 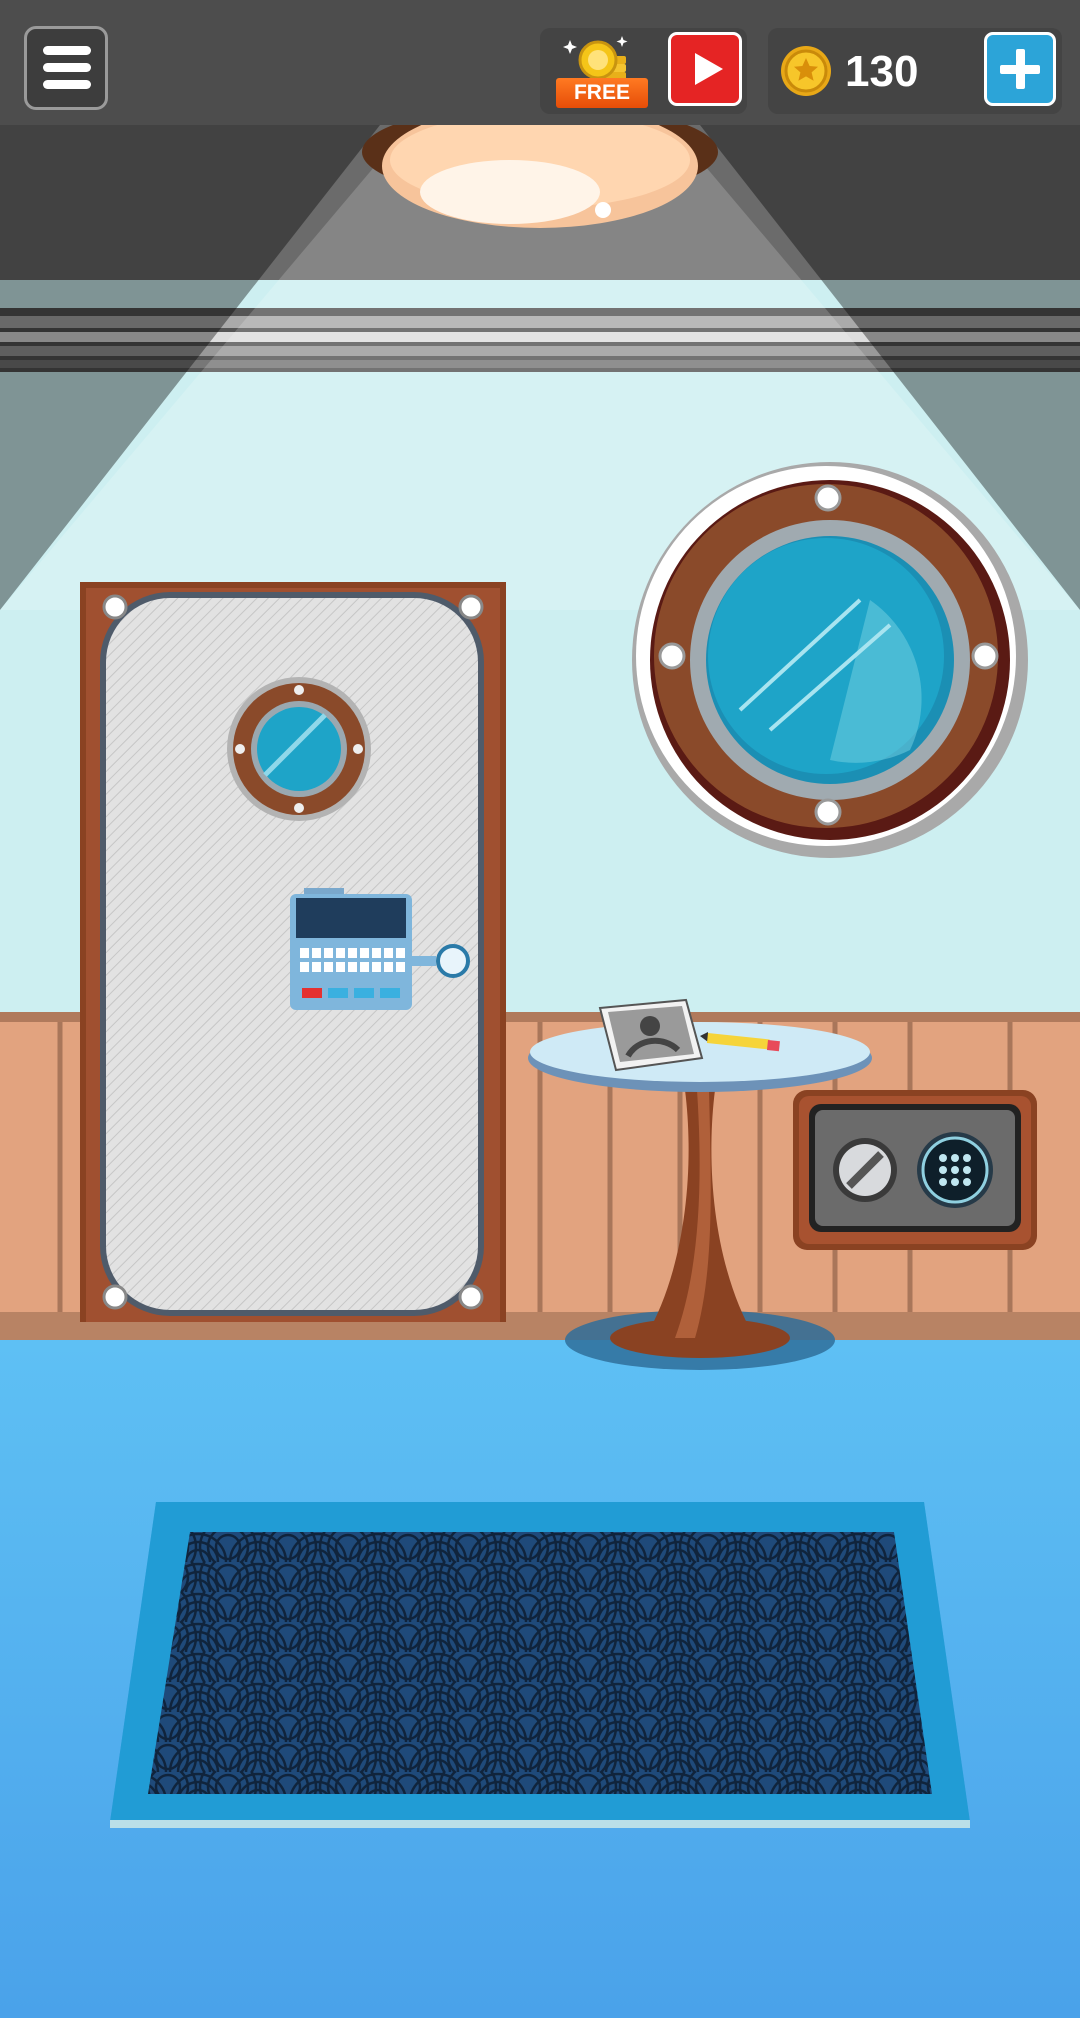 I want to click on floor-rug, so click(x=540, y=1667).